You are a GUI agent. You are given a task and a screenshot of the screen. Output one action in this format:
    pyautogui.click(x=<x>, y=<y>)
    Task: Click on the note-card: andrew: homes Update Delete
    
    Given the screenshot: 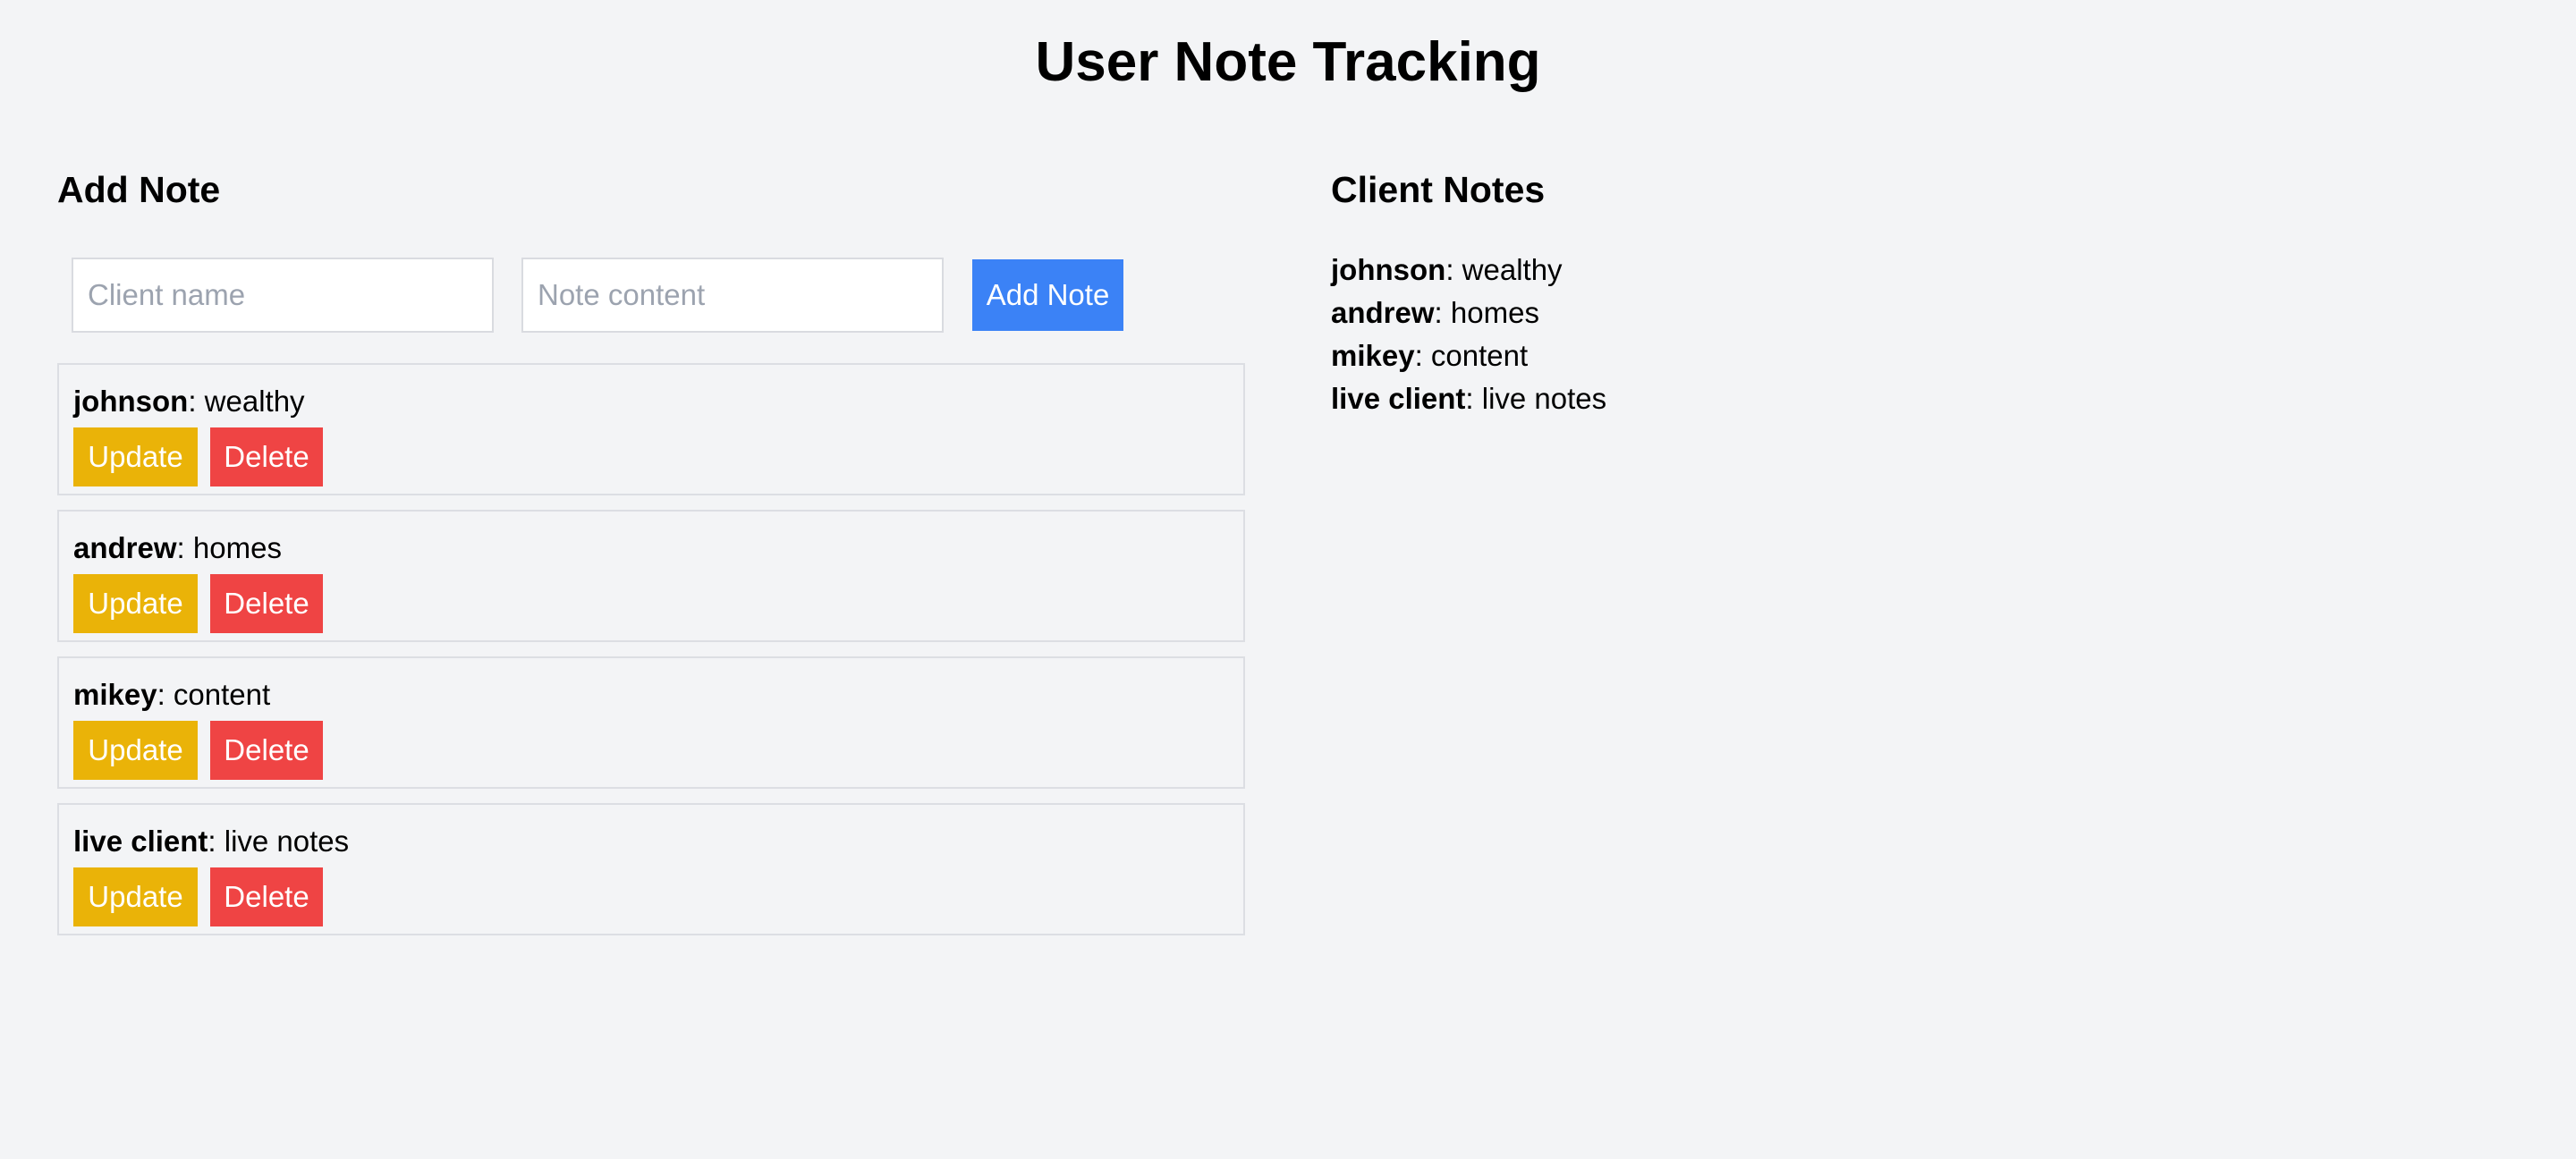 What is the action you would take?
    pyautogui.click(x=651, y=576)
    